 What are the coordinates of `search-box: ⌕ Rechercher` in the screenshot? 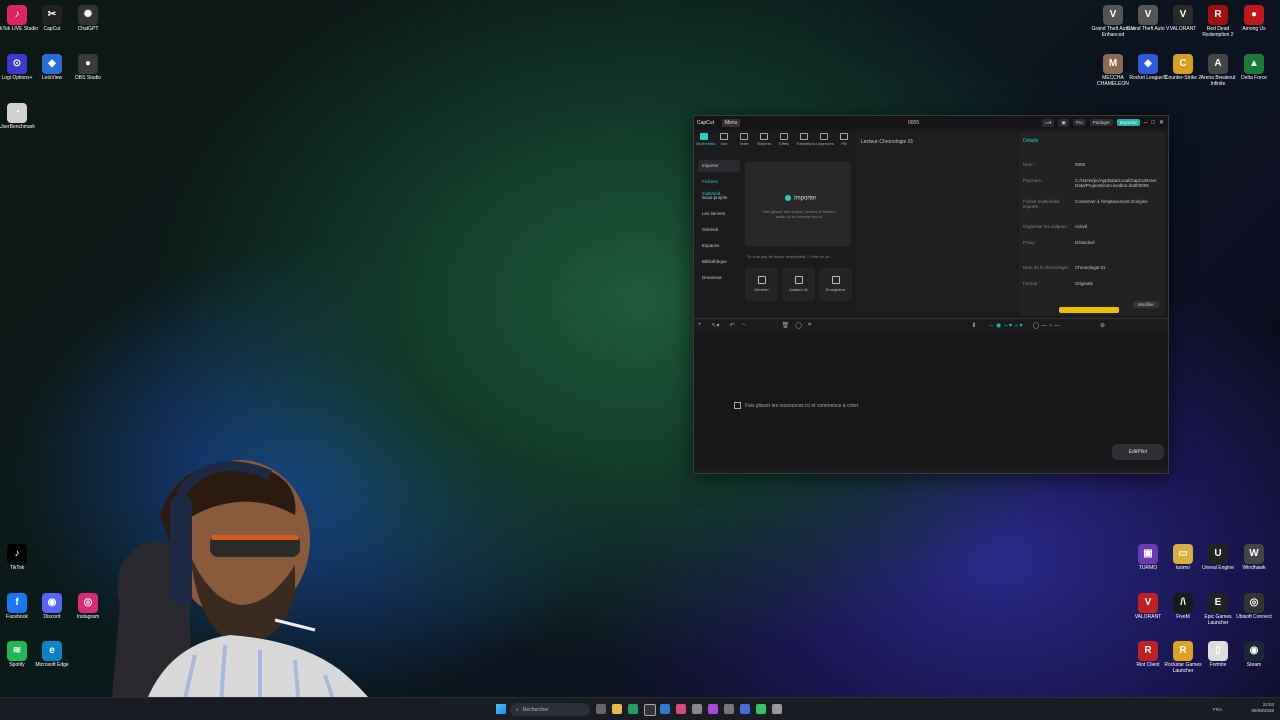 It's located at (550, 709).